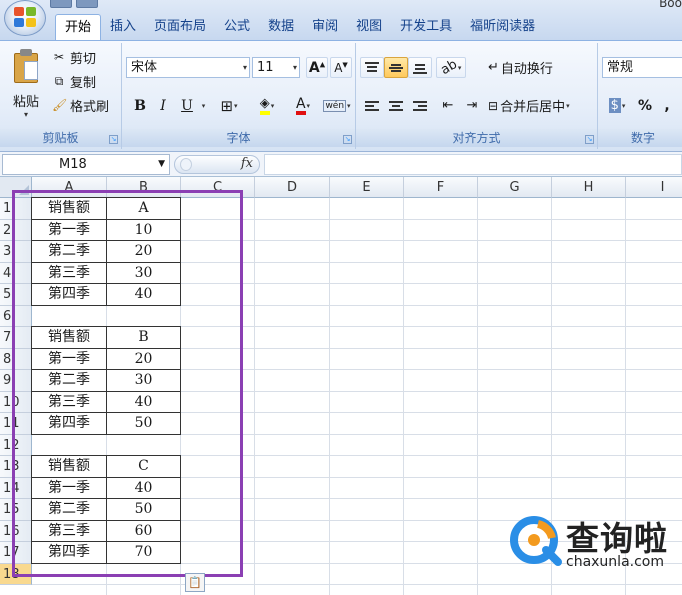 This screenshot has width=682, height=595. I want to click on row-header-7: 7, so click(16, 338).